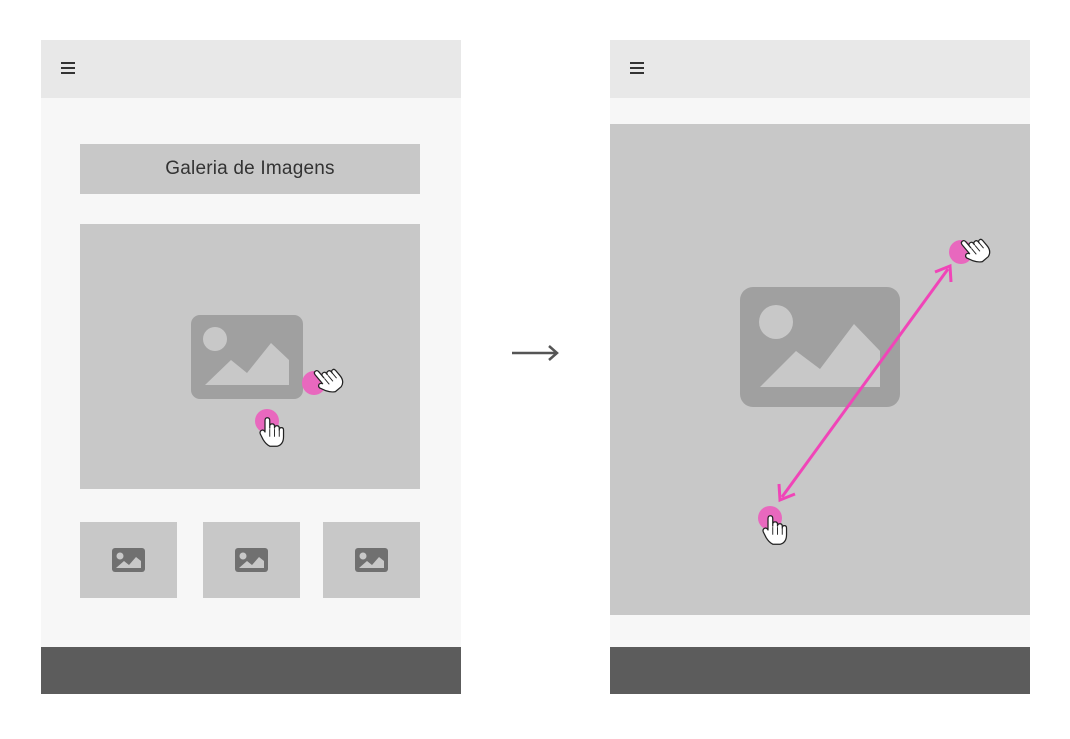  I want to click on main-image, so click(250, 356).